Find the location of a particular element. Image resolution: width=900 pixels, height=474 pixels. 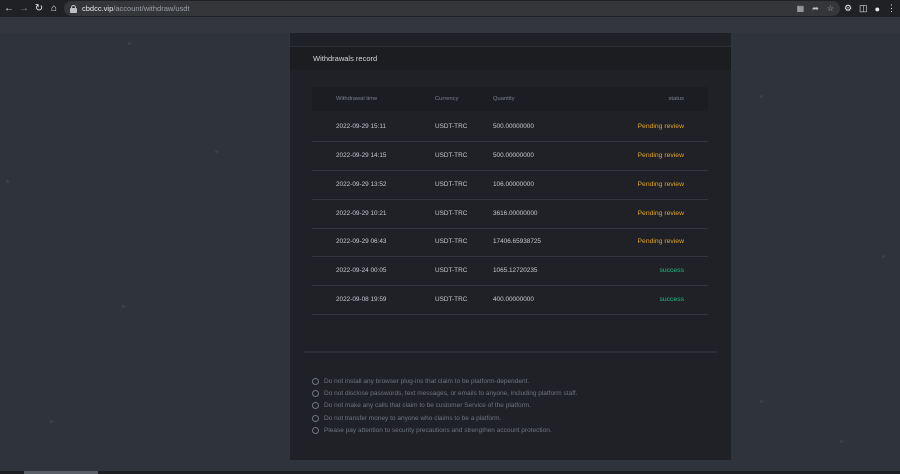

reload-icon: ↻ is located at coordinates (39, 8).